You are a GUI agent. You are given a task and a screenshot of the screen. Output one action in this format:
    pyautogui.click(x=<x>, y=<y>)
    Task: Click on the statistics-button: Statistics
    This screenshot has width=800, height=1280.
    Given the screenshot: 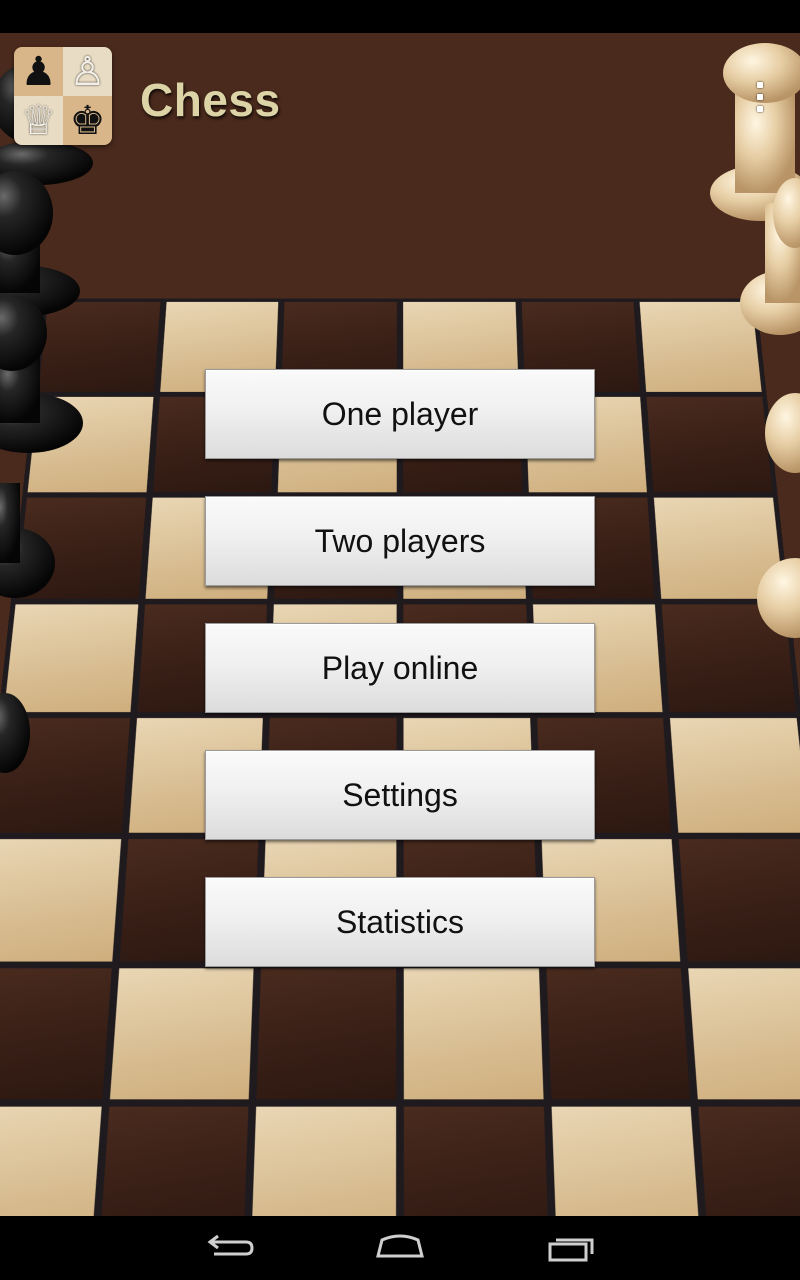 What is the action you would take?
    pyautogui.click(x=400, y=922)
    